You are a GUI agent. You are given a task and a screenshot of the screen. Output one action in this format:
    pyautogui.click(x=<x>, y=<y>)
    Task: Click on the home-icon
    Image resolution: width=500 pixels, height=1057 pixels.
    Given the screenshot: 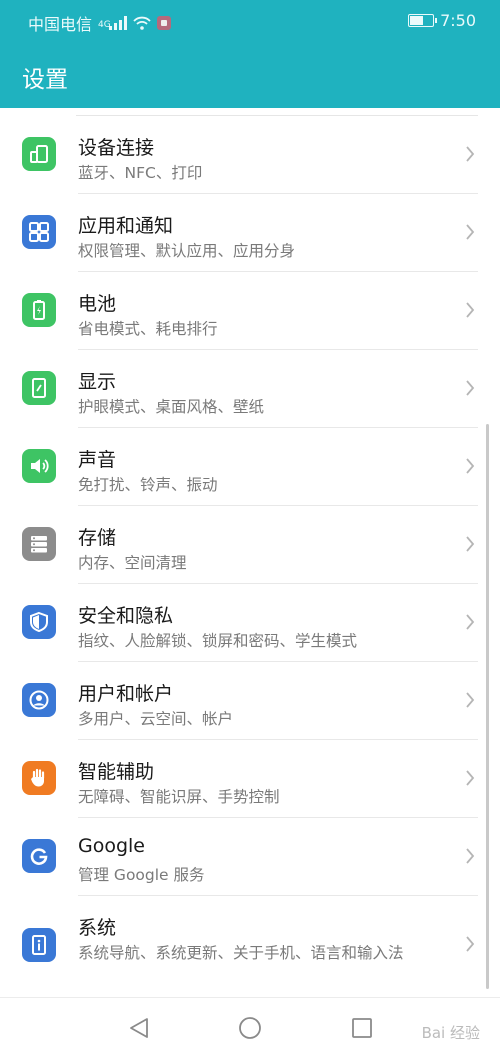 What is the action you would take?
    pyautogui.click(x=250, y=1028)
    